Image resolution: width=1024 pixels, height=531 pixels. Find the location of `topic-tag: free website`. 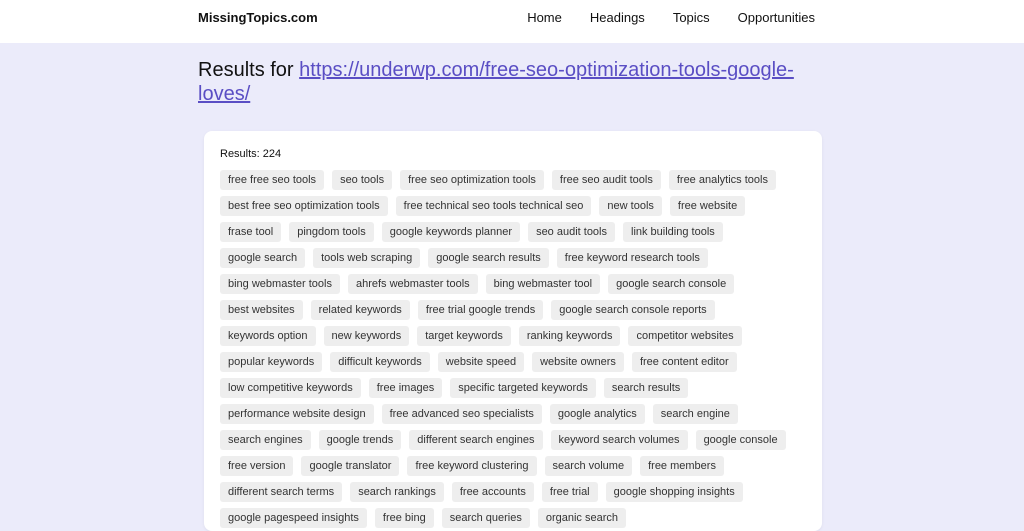

topic-tag: free website is located at coordinates (707, 206).